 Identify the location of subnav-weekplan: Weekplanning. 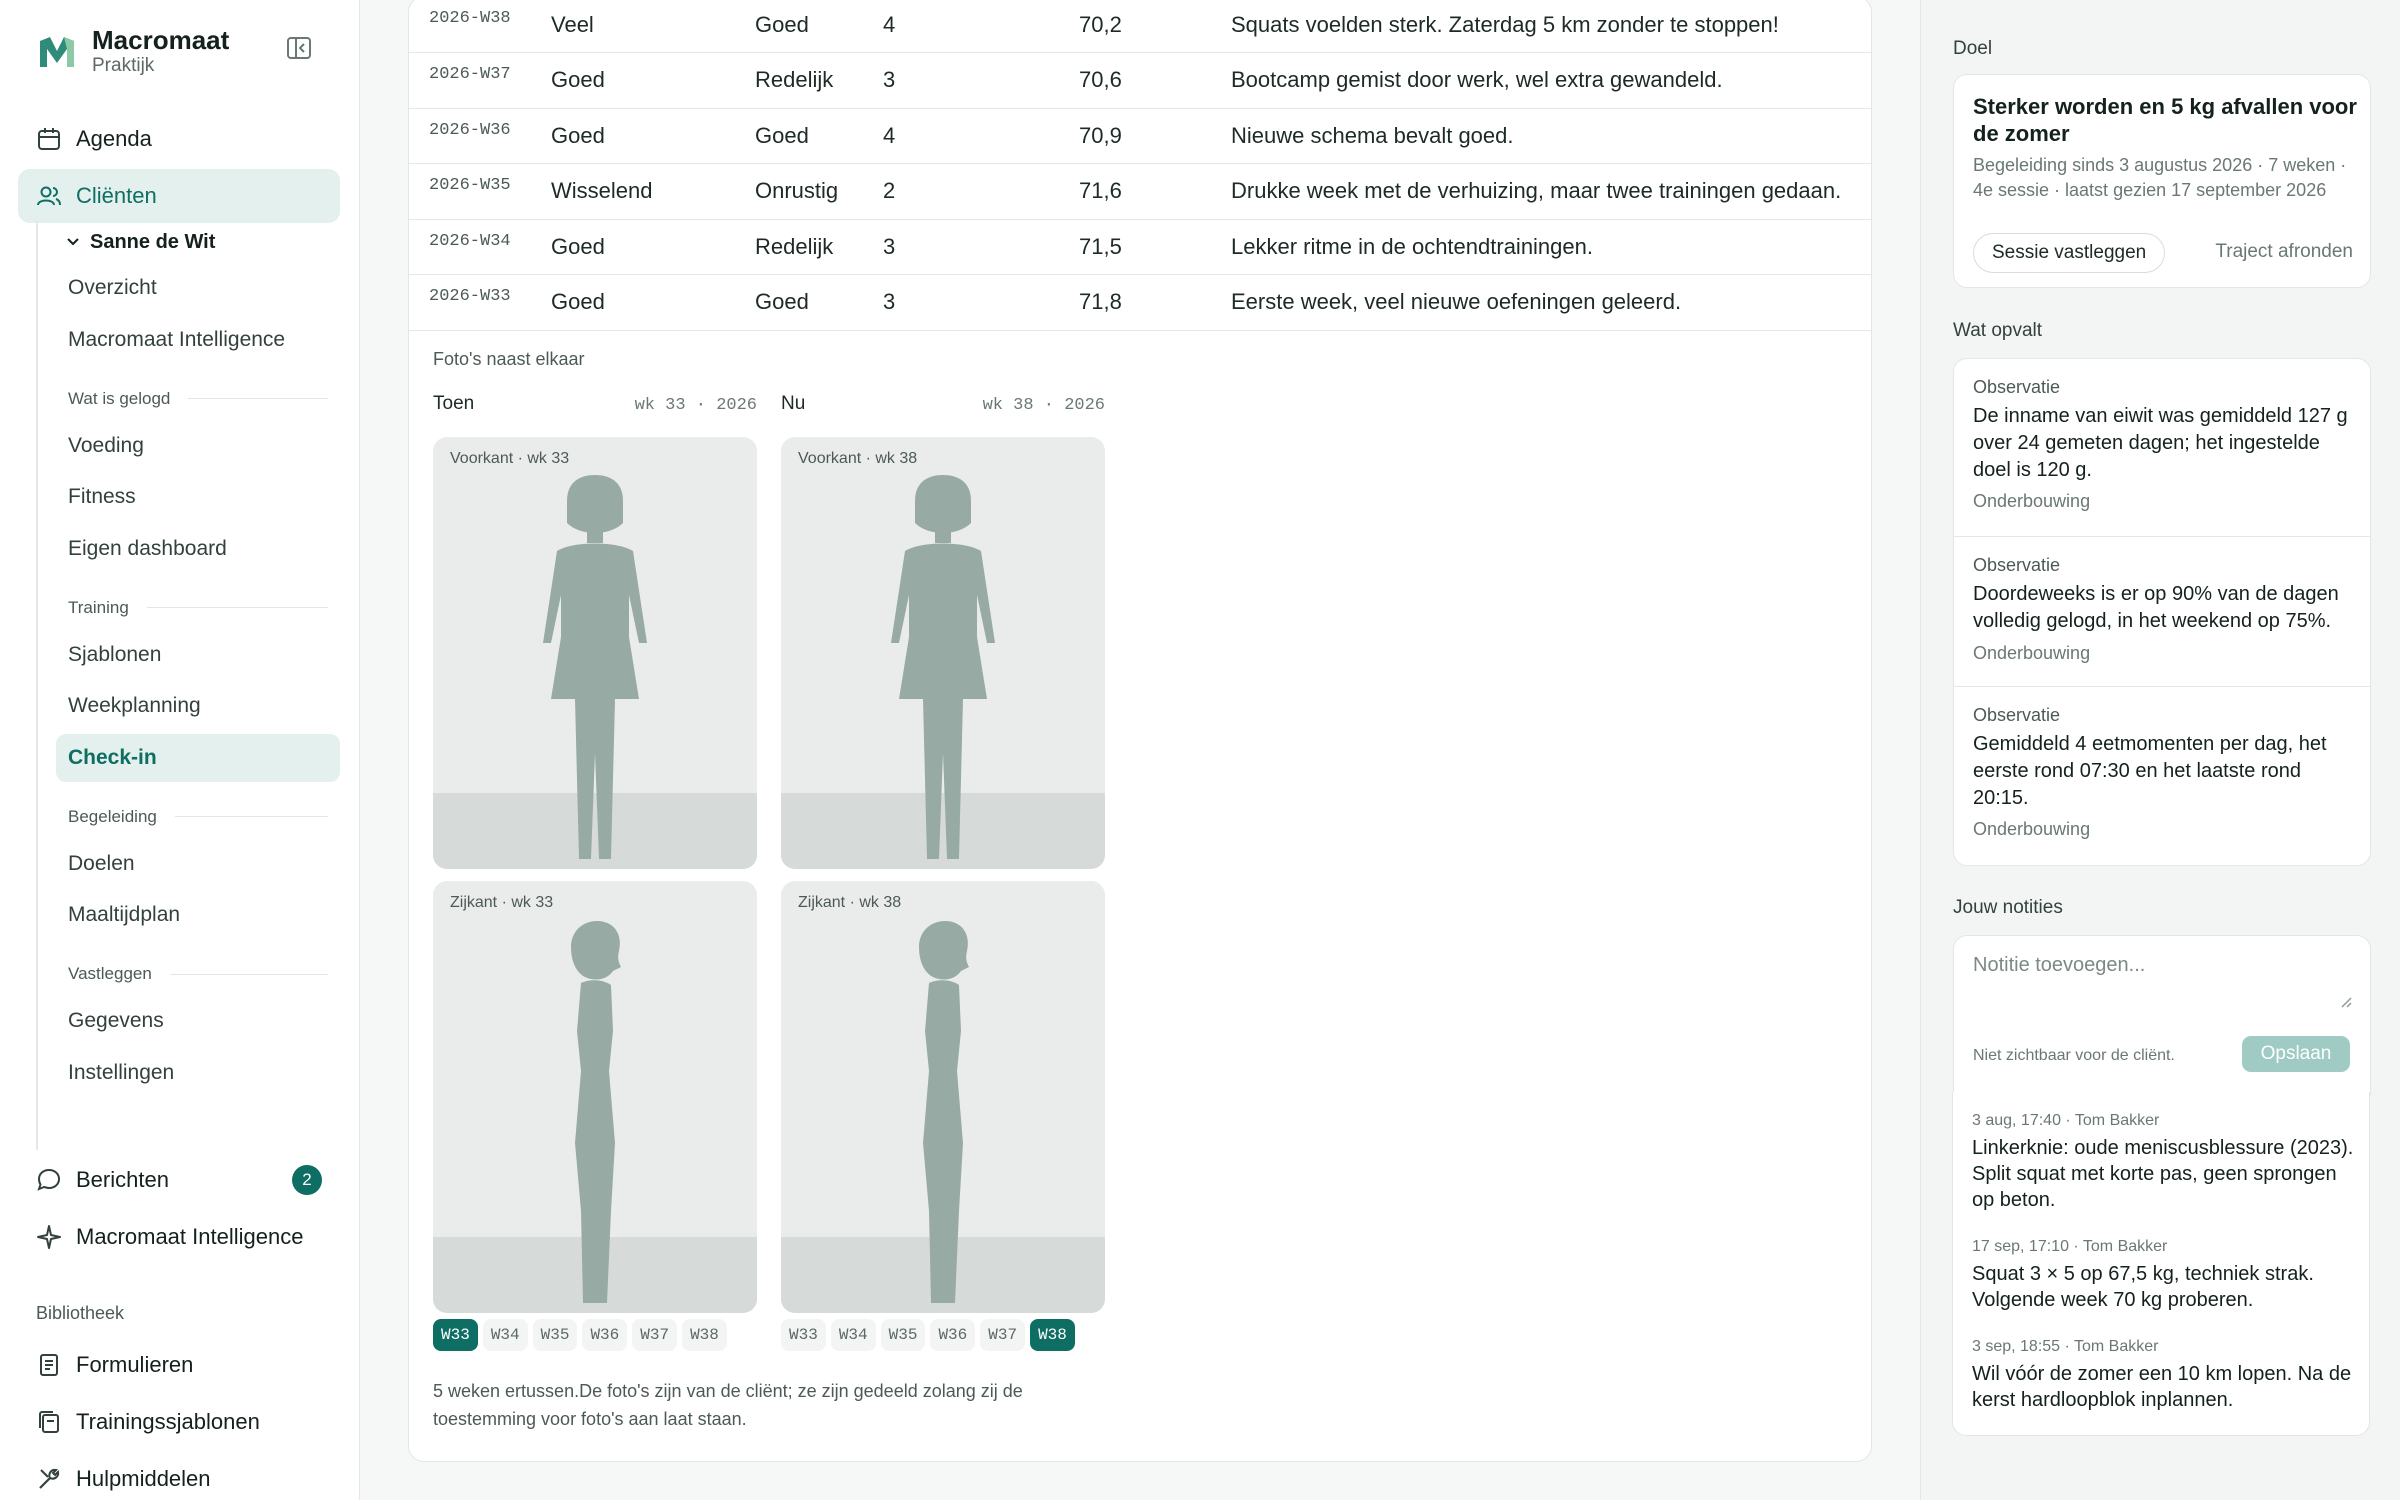
(198, 706).